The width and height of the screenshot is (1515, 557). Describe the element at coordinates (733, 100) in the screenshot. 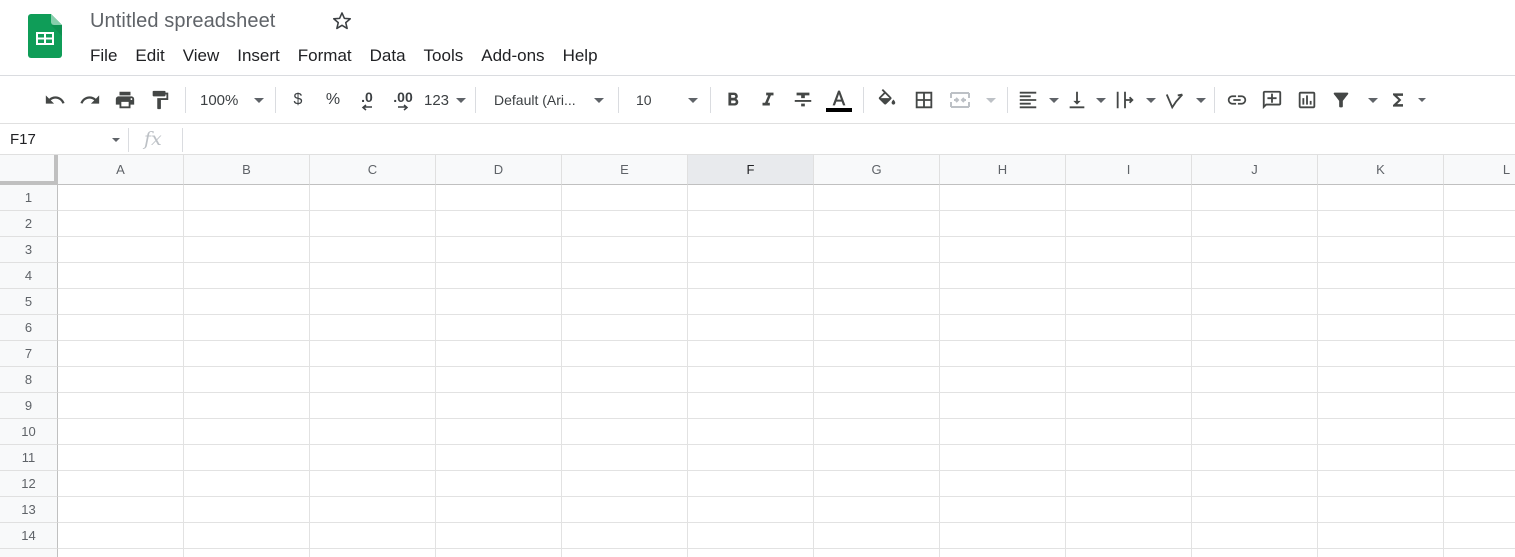

I see `bold-button` at that location.